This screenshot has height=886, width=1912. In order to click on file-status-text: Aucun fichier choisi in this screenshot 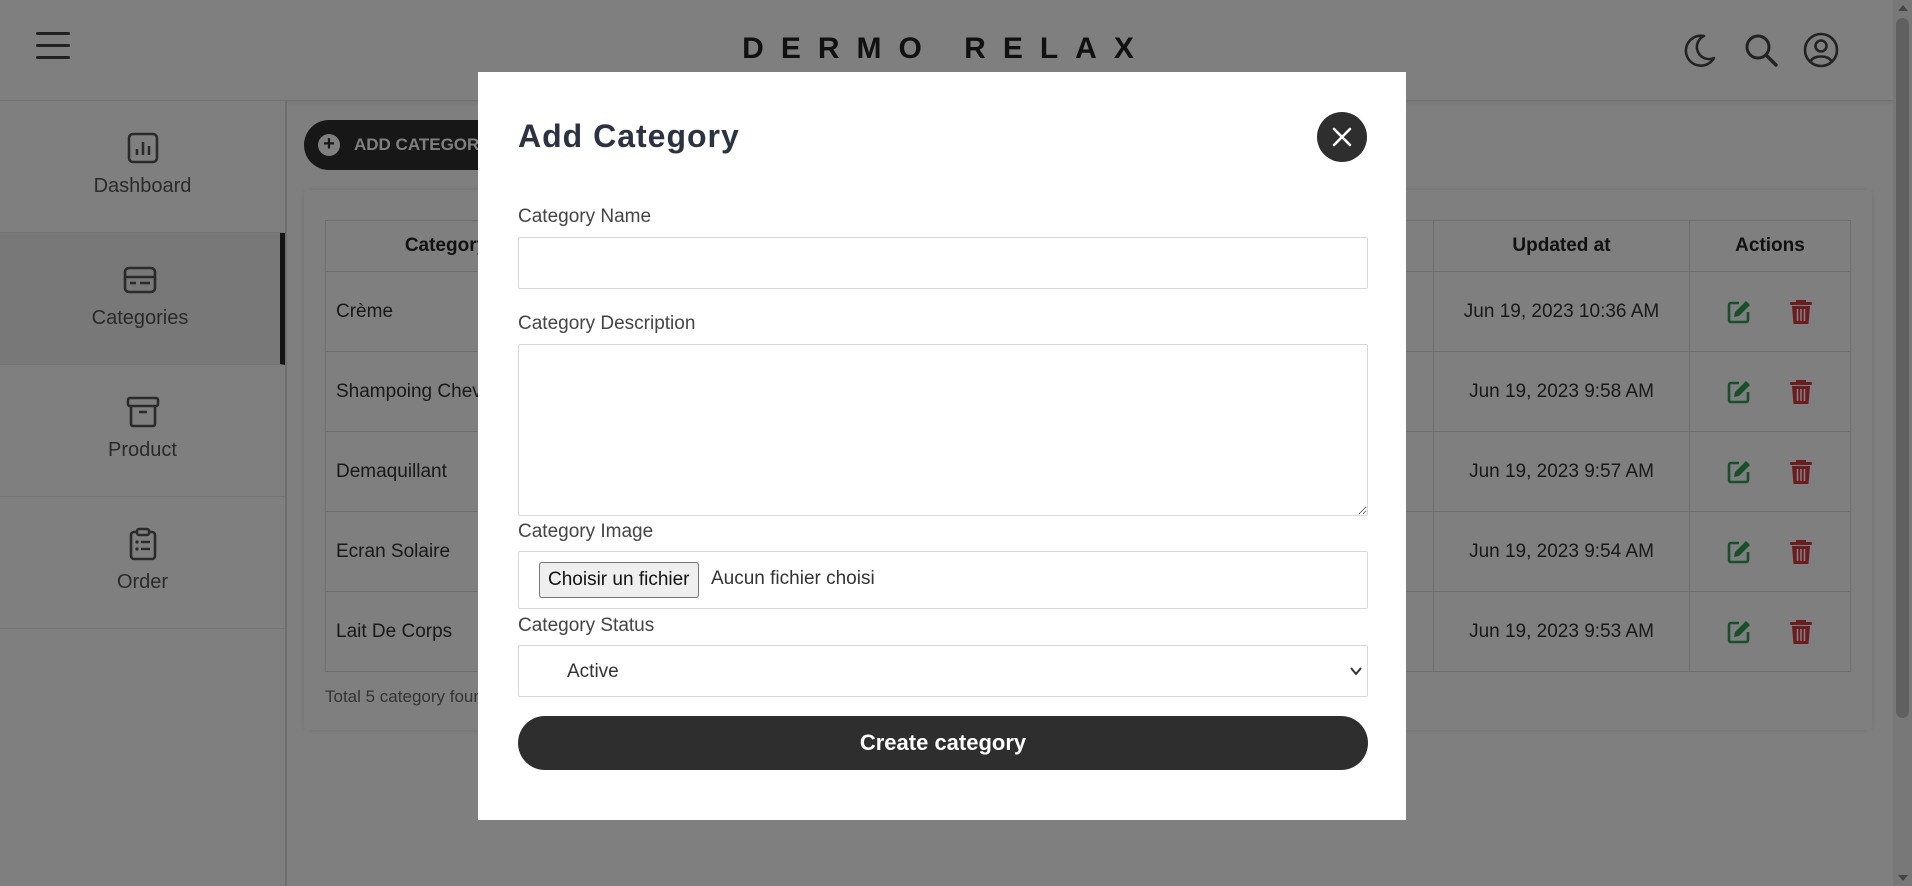, I will do `click(793, 578)`.